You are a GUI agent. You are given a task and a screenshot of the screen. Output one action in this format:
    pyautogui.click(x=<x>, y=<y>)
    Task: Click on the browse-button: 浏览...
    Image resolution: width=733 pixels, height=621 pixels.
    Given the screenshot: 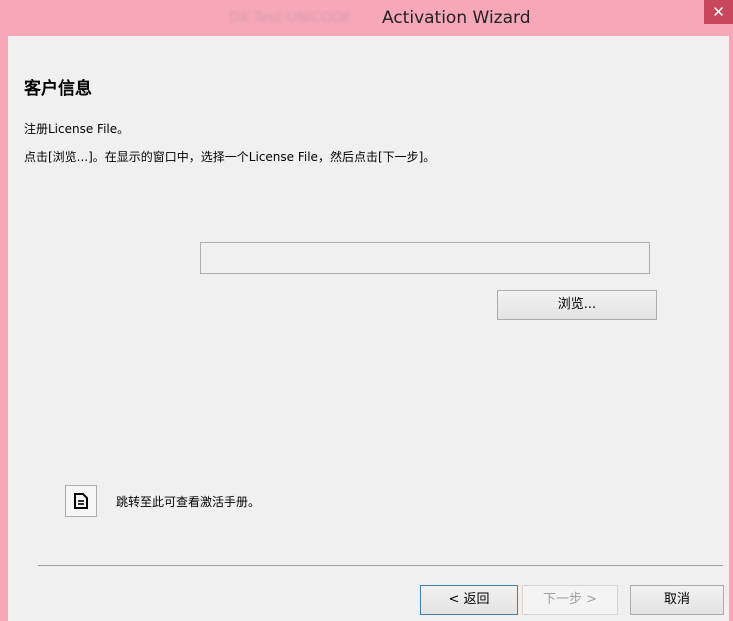 What is the action you would take?
    pyautogui.click(x=577, y=305)
    